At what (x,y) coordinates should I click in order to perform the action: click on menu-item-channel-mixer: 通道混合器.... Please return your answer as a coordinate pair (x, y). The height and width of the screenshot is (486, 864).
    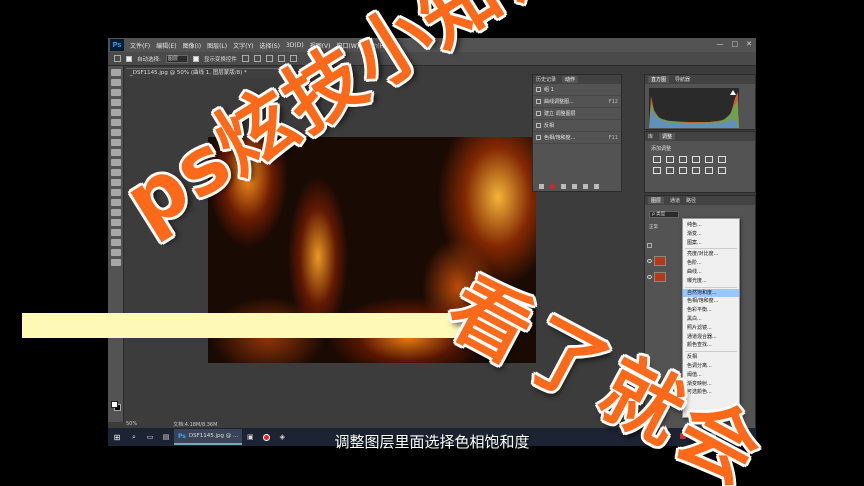
    Looking at the image, I should click on (711, 337).